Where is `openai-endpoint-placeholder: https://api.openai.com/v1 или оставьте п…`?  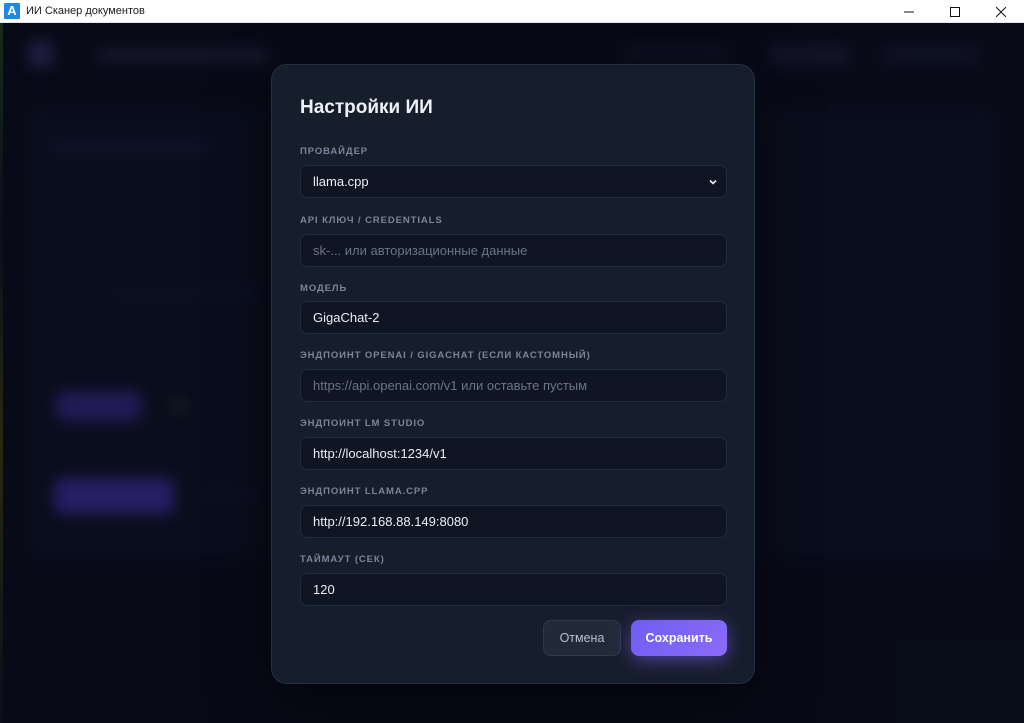
openai-endpoint-placeholder: https://api.openai.com/v1 или оставьте п… is located at coordinates (450, 385).